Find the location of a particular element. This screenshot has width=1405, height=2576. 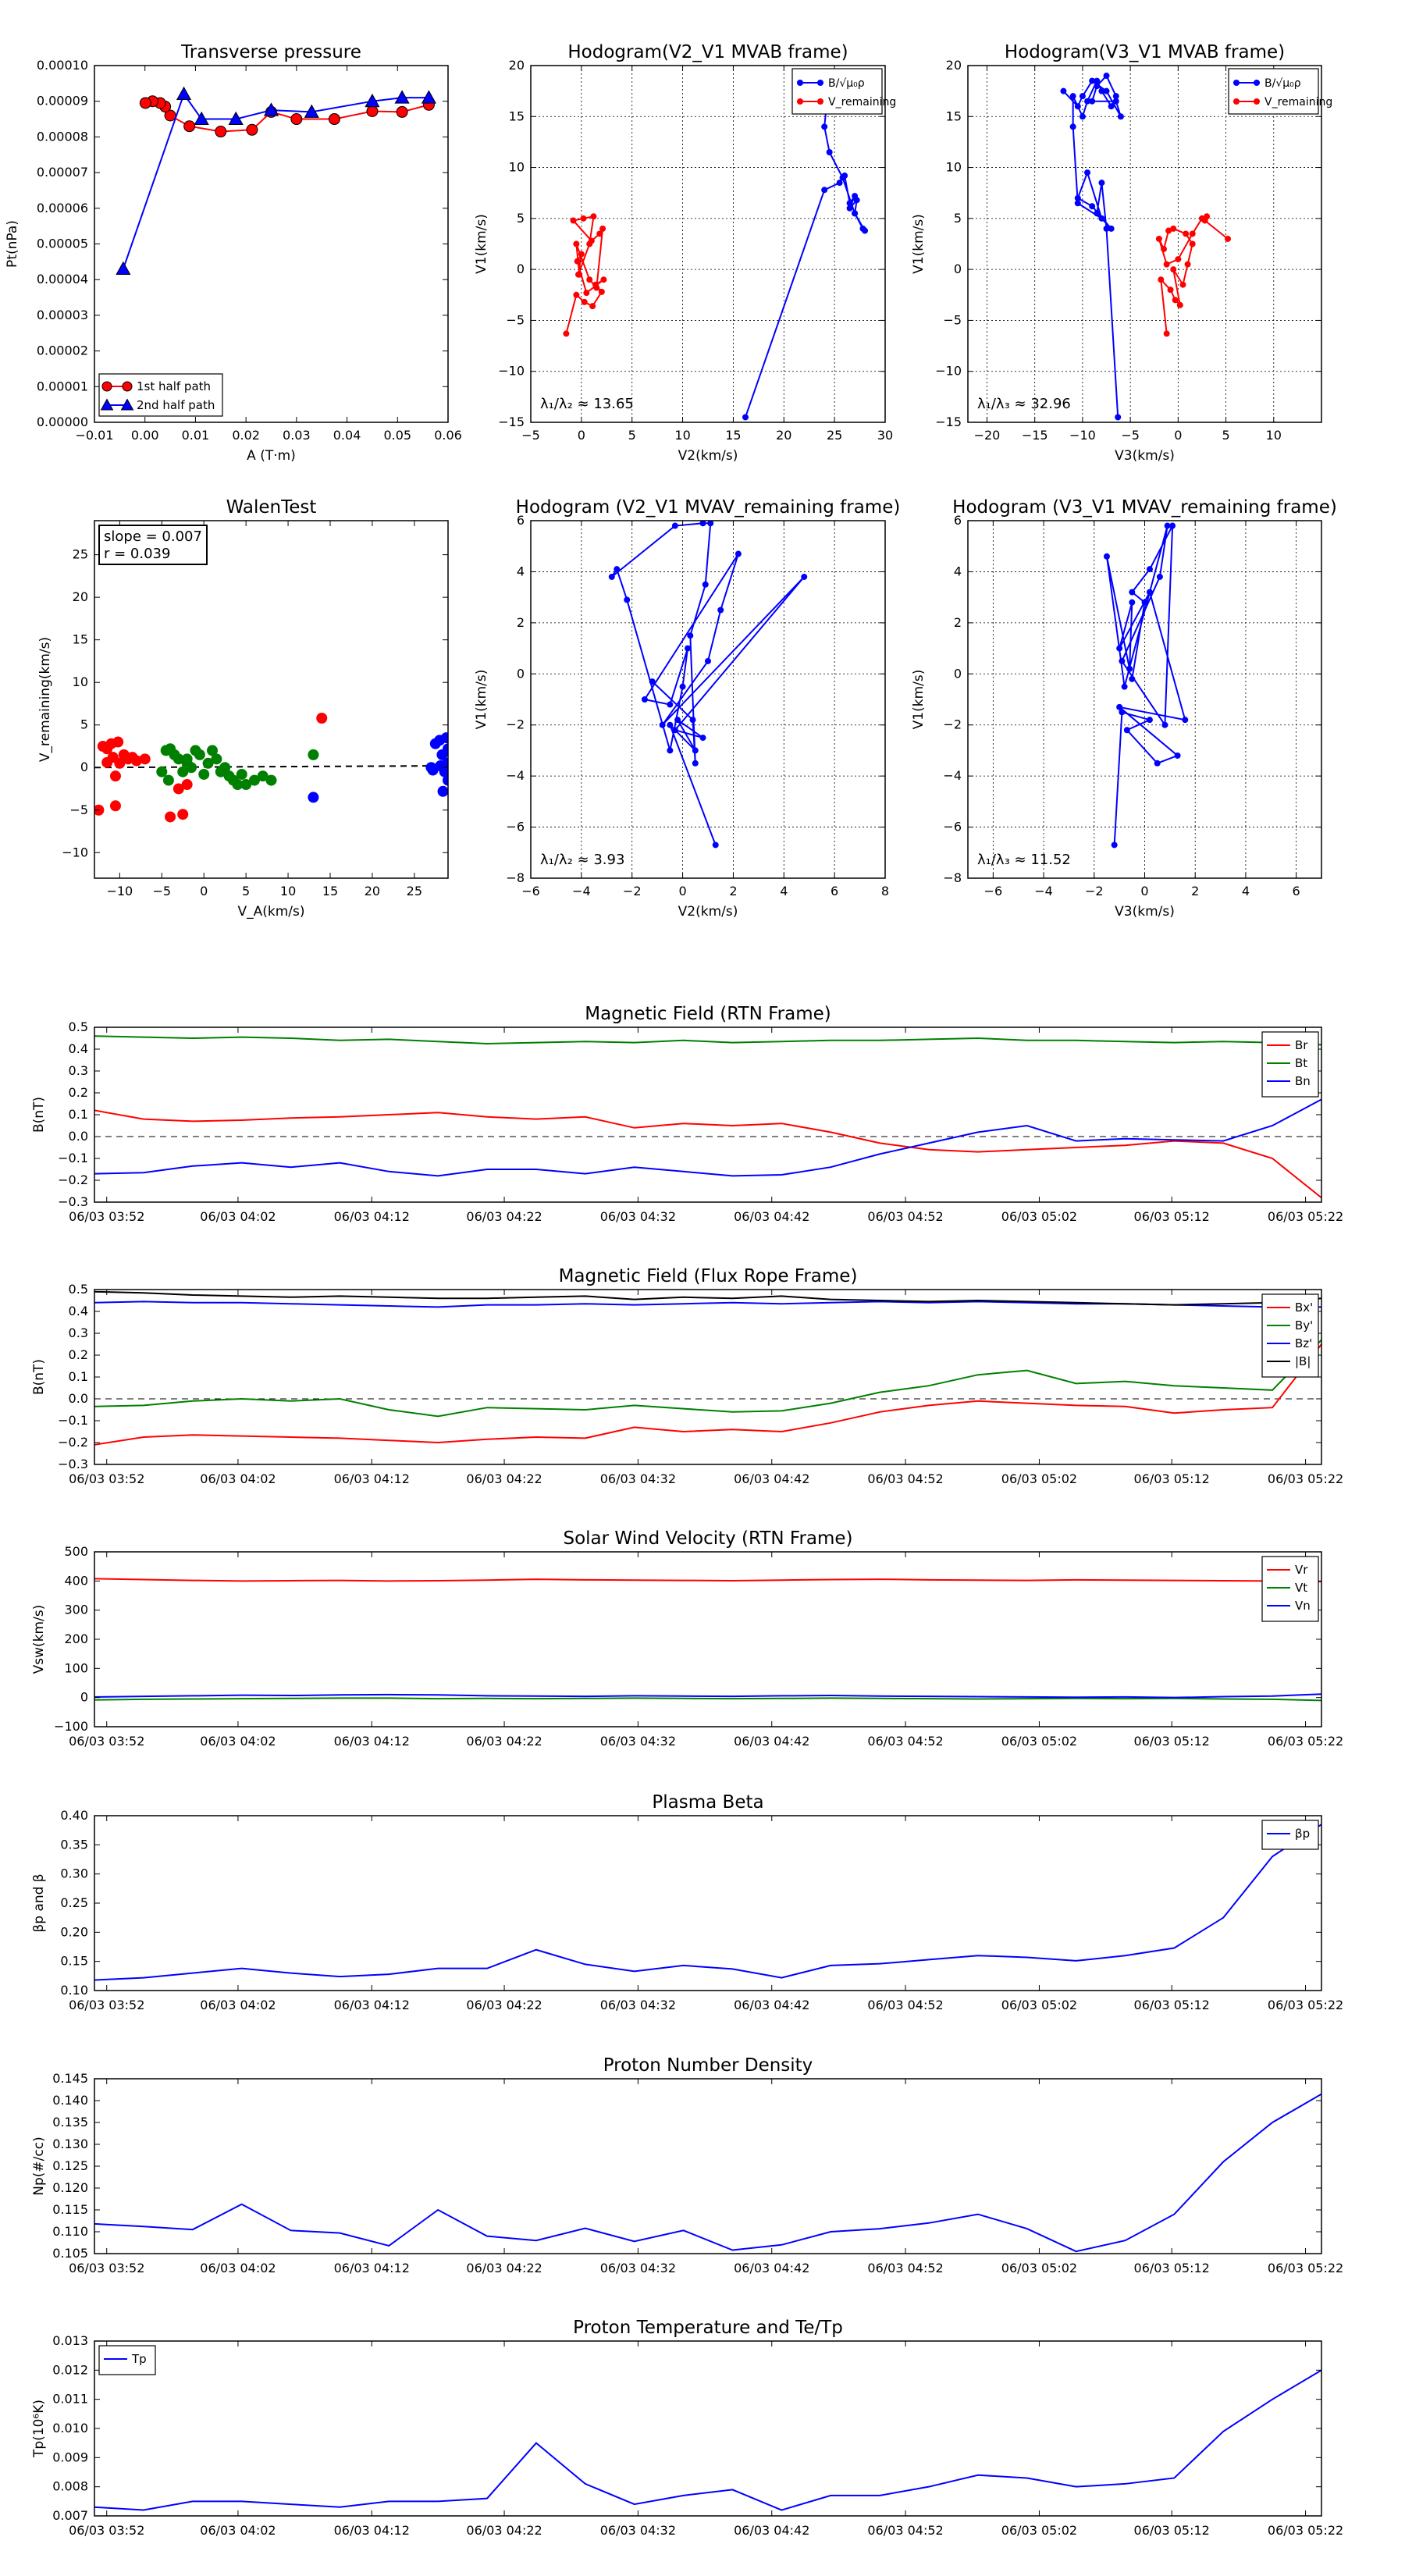

y-tick-label: −0.2 is located at coordinates (73, 1179).